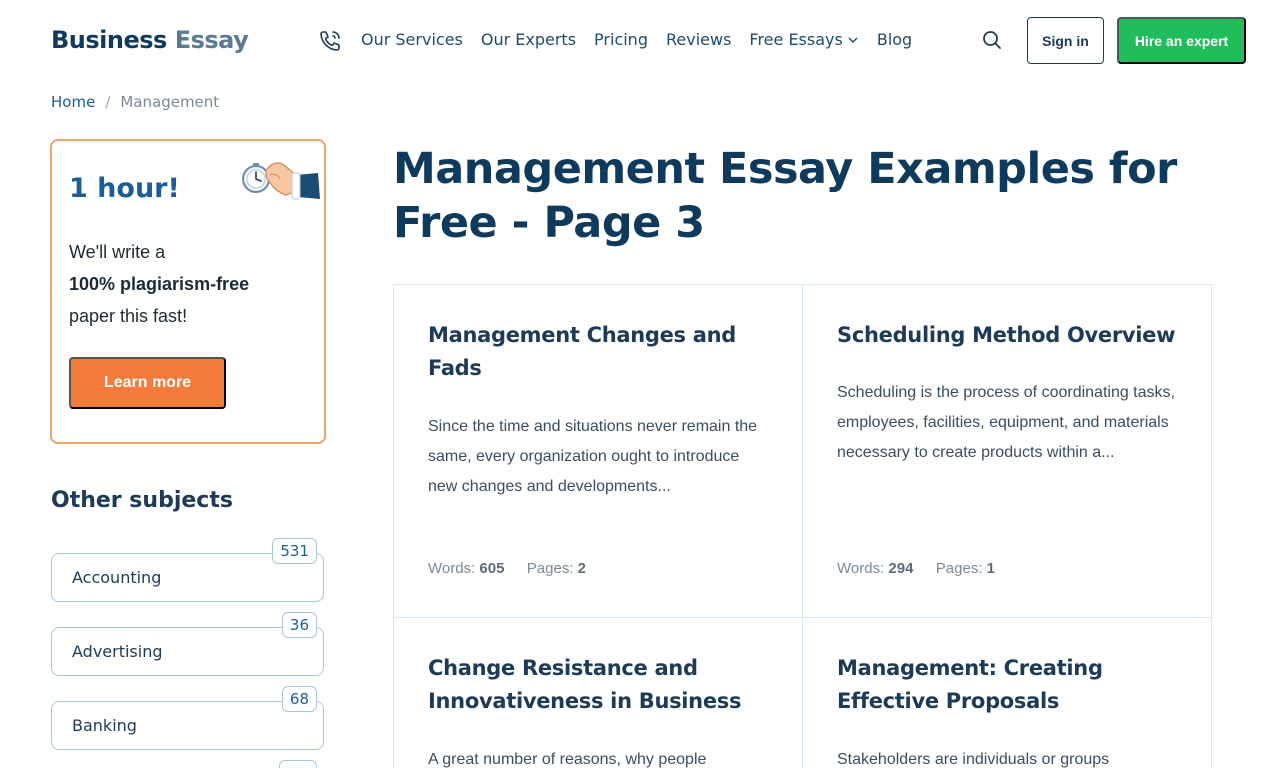 The height and width of the screenshot is (768, 1280). What do you see at coordinates (104, 725) in the screenshot?
I see `subject-label: Banking` at bounding box center [104, 725].